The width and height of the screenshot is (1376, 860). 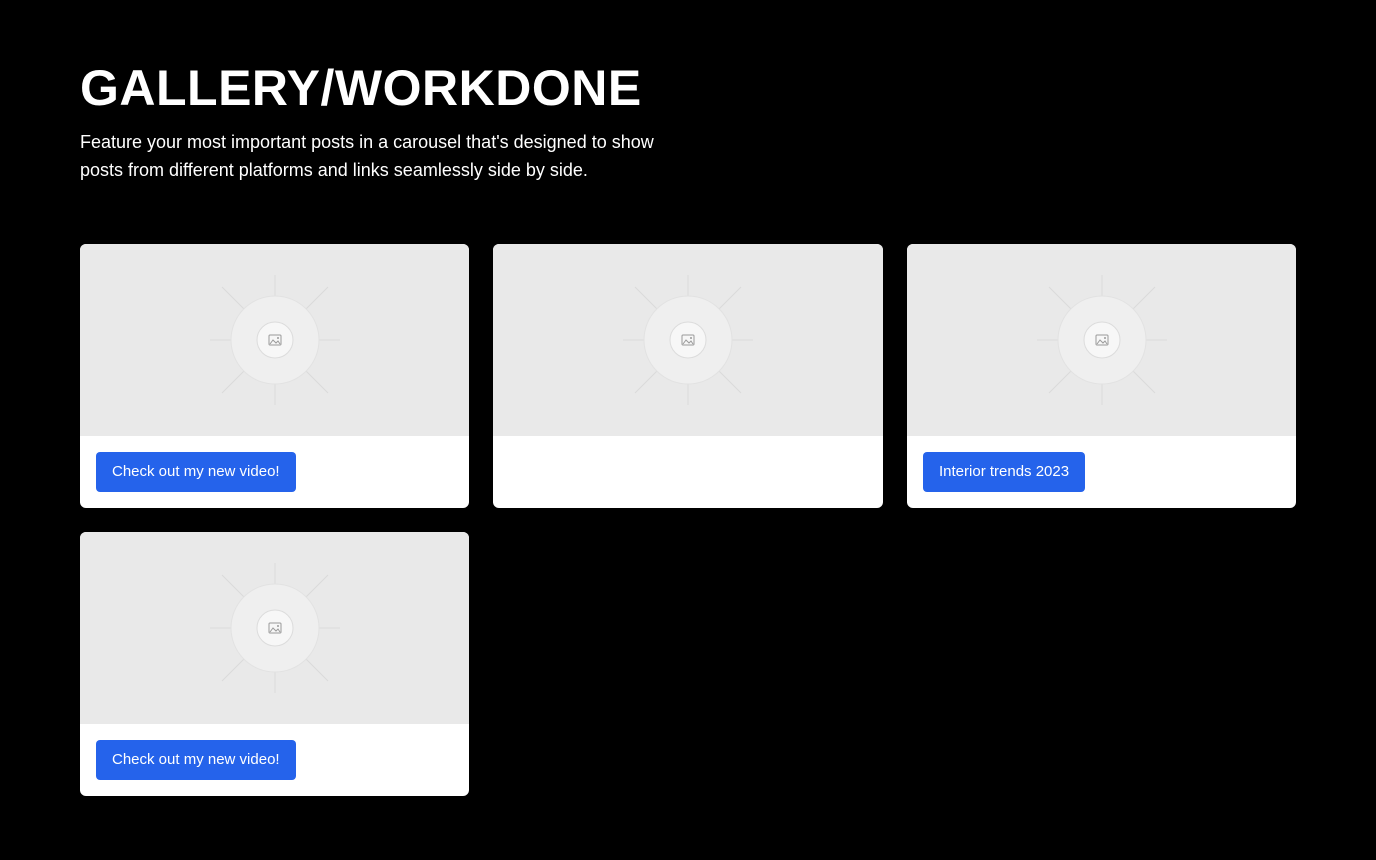 What do you see at coordinates (361, 88) in the screenshot?
I see `page-title: GALLERY/WORKDONE` at bounding box center [361, 88].